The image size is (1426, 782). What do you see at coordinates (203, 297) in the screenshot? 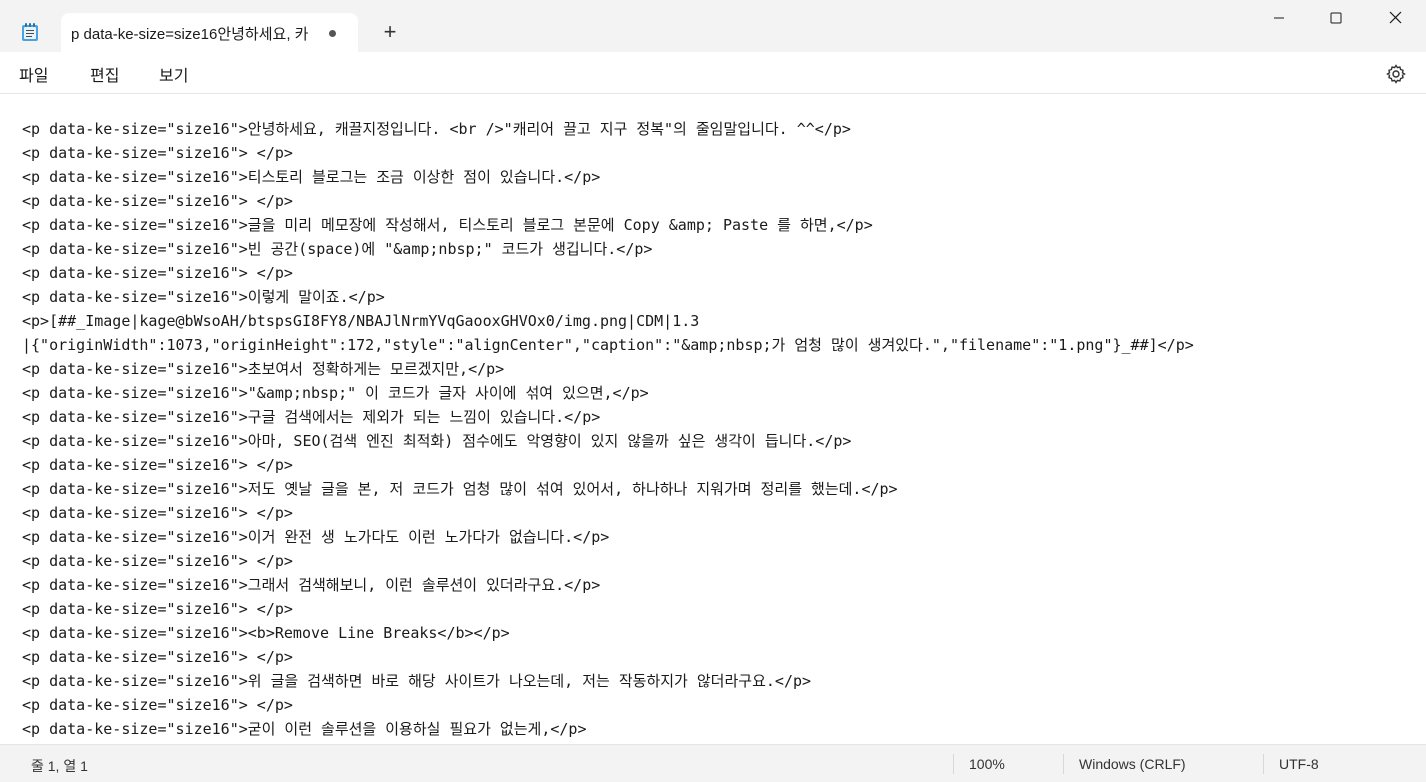
I see `editor-line: <p data-ke-size="size16">이렇게 말이죠.</p>` at bounding box center [203, 297].